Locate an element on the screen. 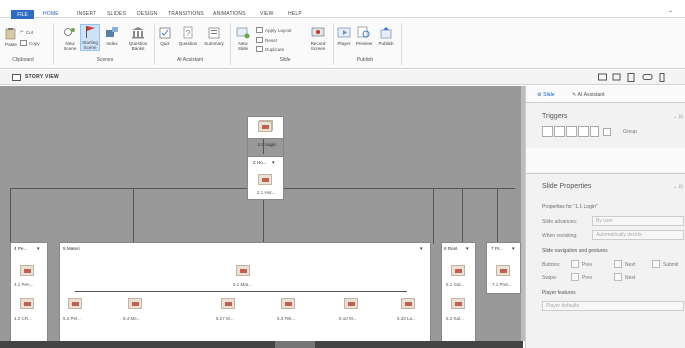  tab-slide: ⚙ Slide is located at coordinates (546, 95).